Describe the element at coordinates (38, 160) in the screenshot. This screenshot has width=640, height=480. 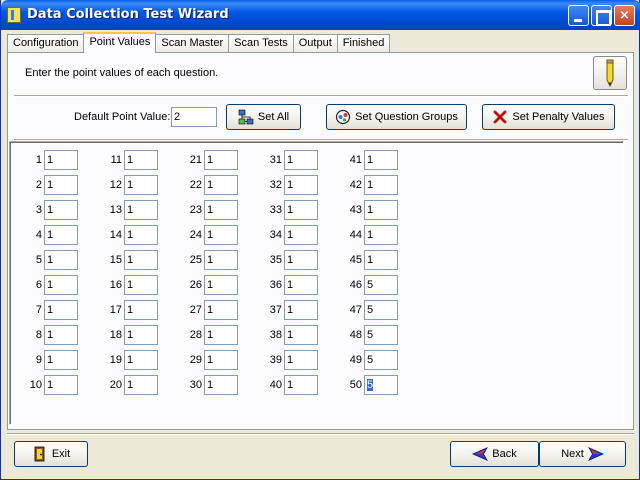
I see `question-number: 1` at that location.